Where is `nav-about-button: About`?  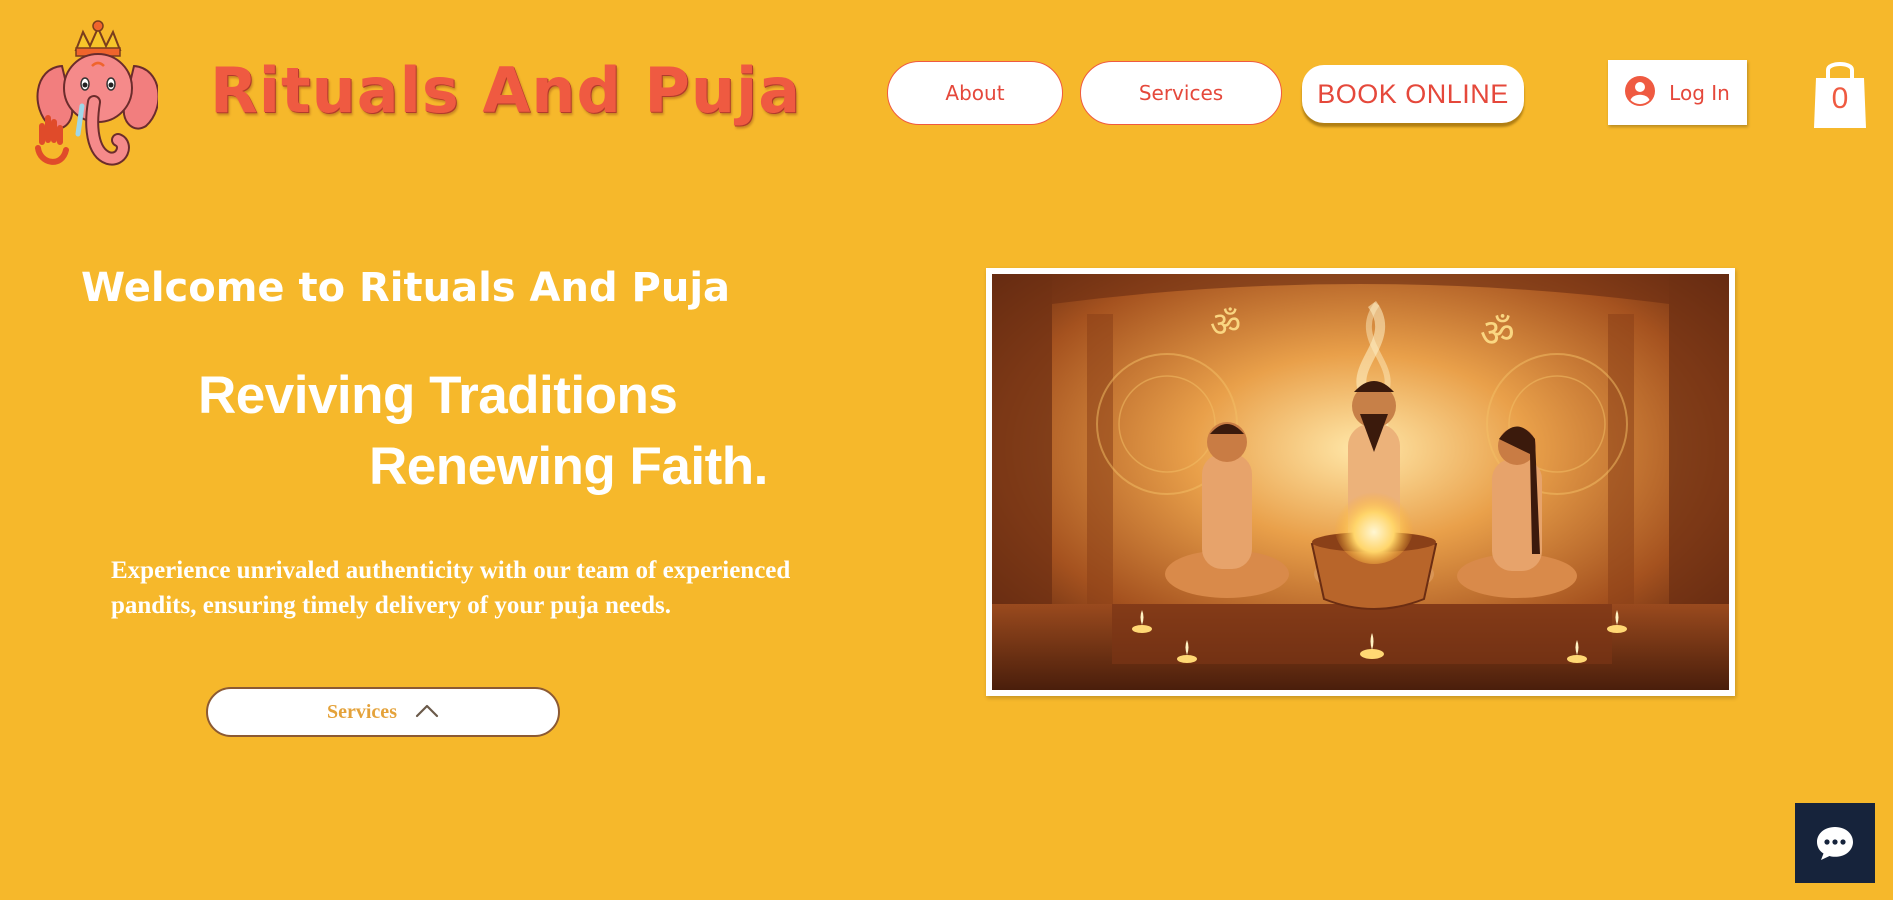 nav-about-button: About is located at coordinates (975, 93).